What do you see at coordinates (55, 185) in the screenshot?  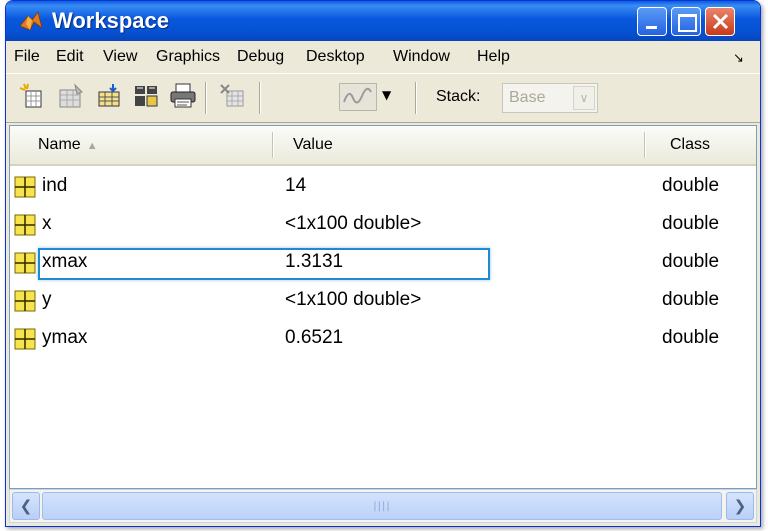 I see `variable-name: ind` at bounding box center [55, 185].